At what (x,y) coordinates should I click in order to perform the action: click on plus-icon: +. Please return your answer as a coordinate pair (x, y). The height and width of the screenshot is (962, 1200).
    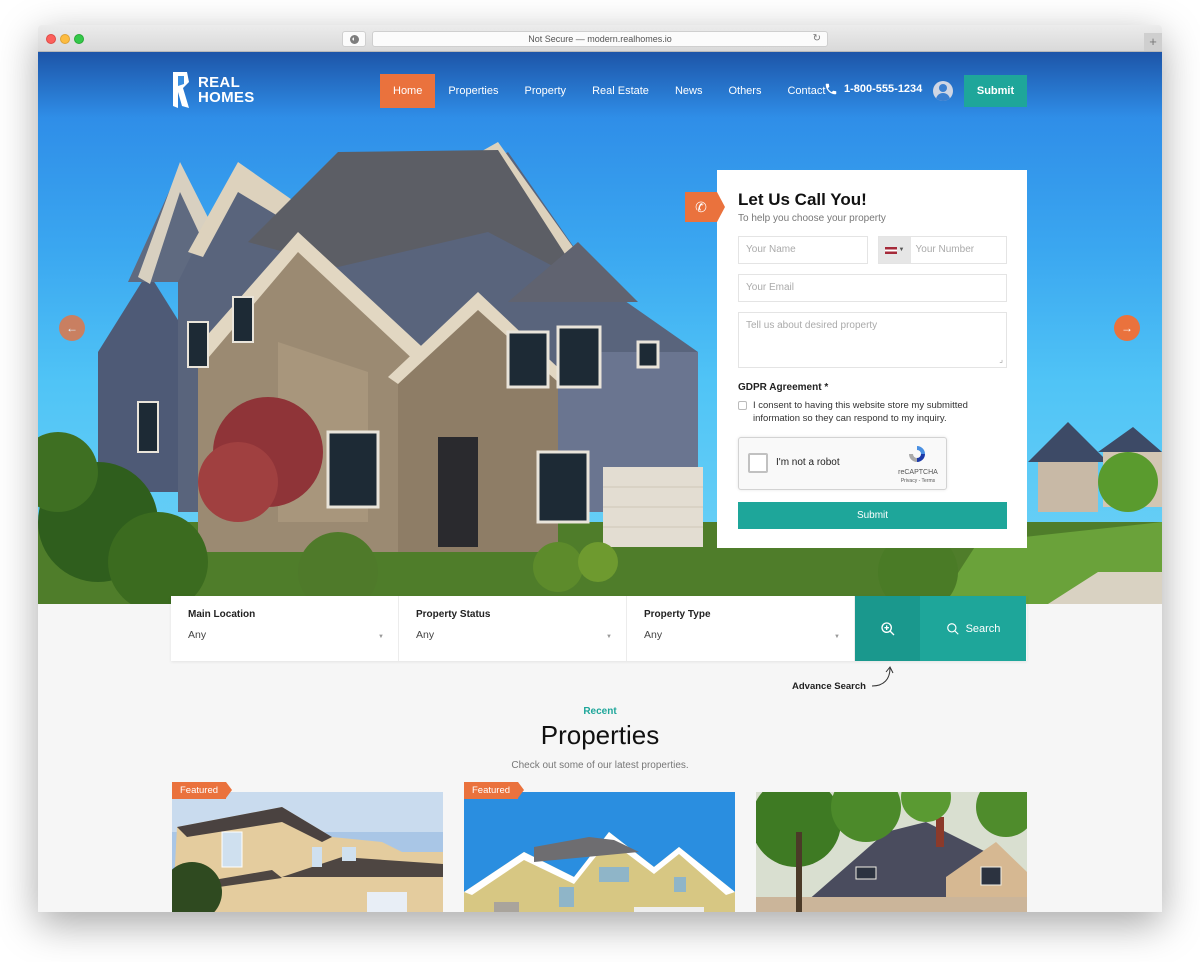
    Looking at the image, I should click on (1153, 41).